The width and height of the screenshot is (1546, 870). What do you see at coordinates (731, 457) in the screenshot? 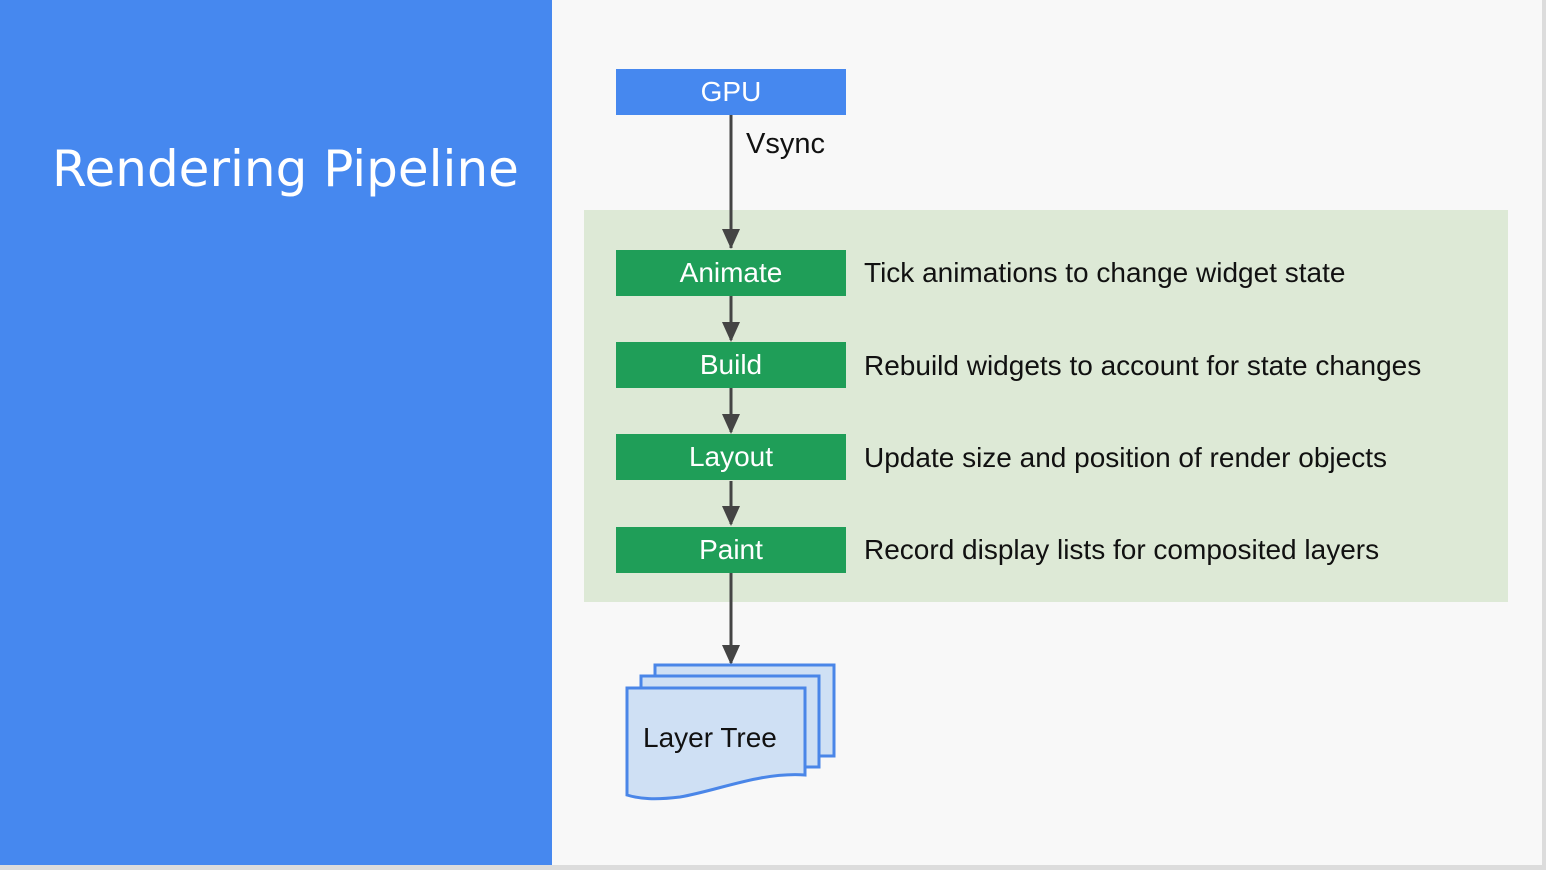
I see `stage-box-layout: Layout` at bounding box center [731, 457].